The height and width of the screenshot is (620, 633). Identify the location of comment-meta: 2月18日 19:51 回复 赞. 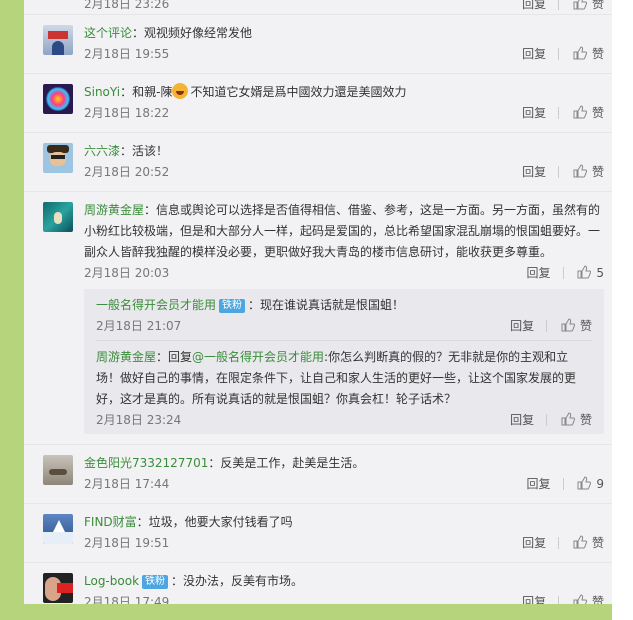
(344, 543).